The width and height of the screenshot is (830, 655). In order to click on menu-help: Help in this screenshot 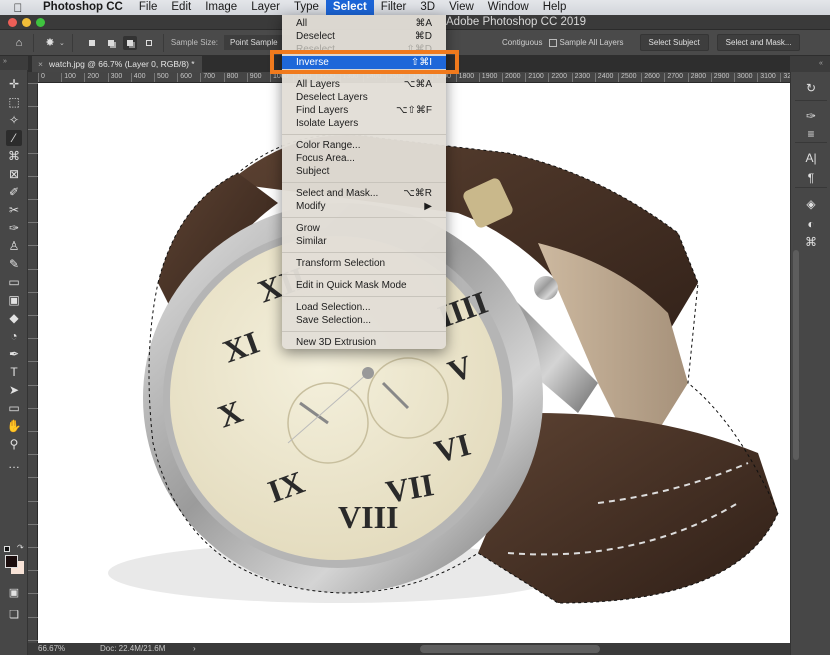, I will do `click(555, 7)`.